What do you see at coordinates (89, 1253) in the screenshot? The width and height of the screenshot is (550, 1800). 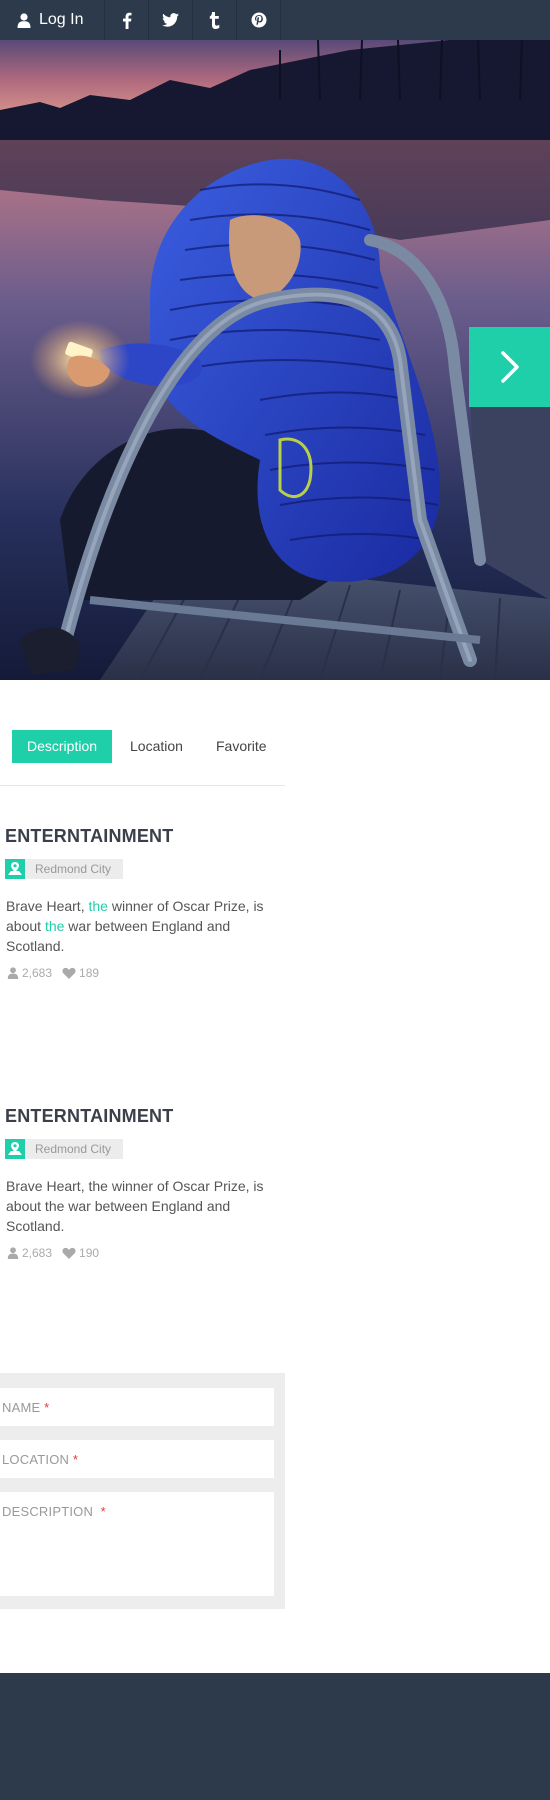 I see `likes-value: 190` at bounding box center [89, 1253].